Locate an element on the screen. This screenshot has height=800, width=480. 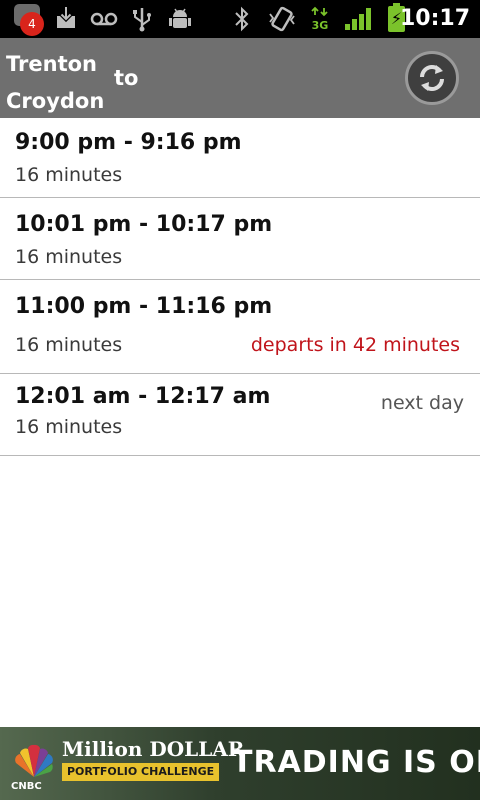
ad-subtitle: PORTFOLIO CHALLENGE is located at coordinates (141, 772).